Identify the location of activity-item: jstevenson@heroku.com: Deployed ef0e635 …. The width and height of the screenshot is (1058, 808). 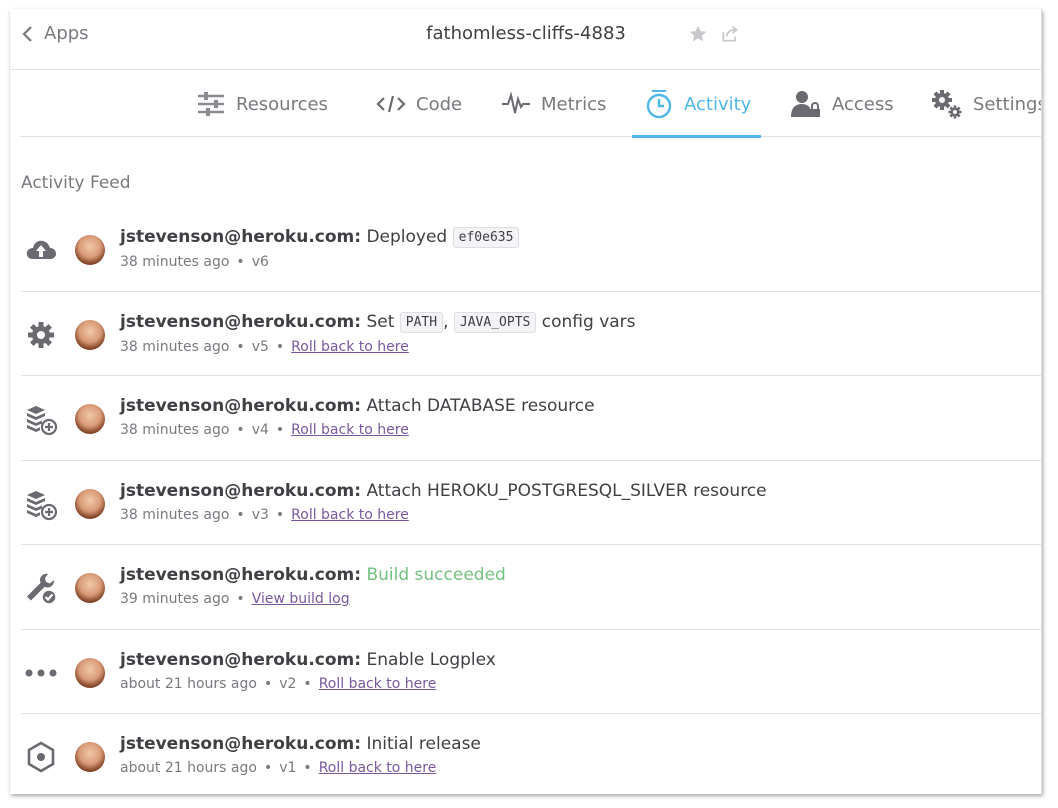
(531, 249).